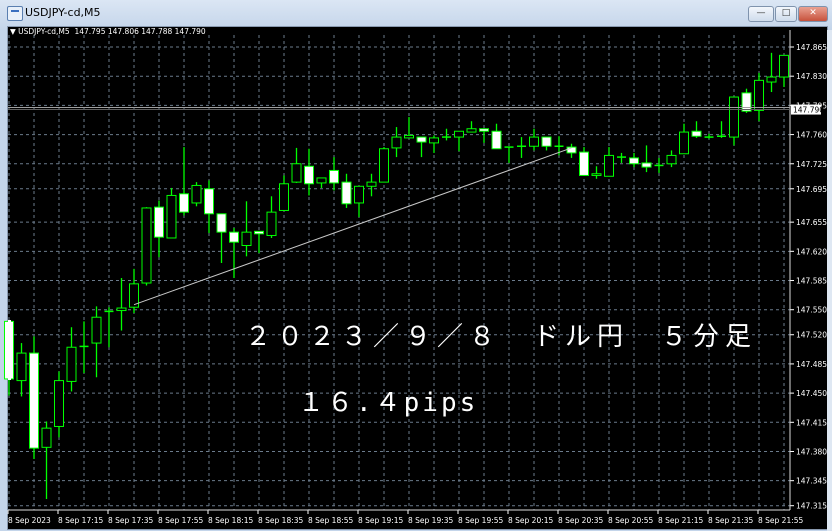 This screenshot has height=531, width=832. I want to click on time-label: 8 Sep 20:35, so click(581, 520).